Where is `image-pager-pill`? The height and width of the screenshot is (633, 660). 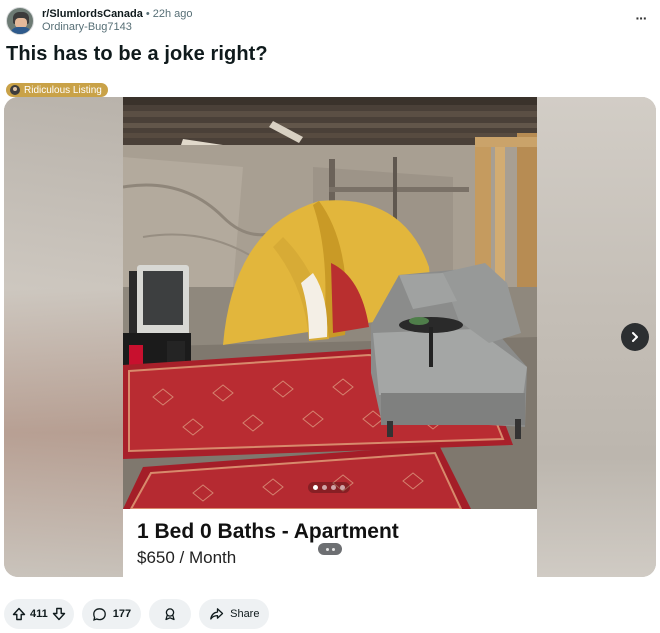 image-pager-pill is located at coordinates (330, 549).